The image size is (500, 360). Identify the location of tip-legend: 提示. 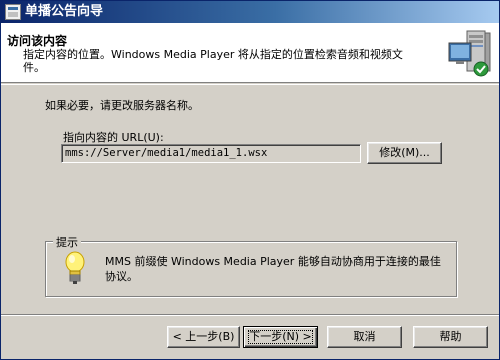
(67, 242).